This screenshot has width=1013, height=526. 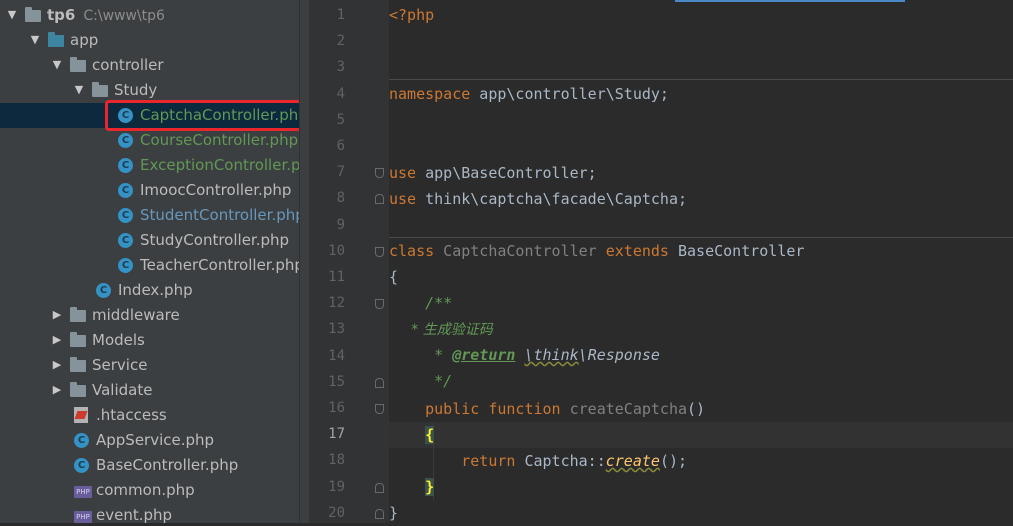 I want to click on tree-scrollbar, so click(x=304, y=261).